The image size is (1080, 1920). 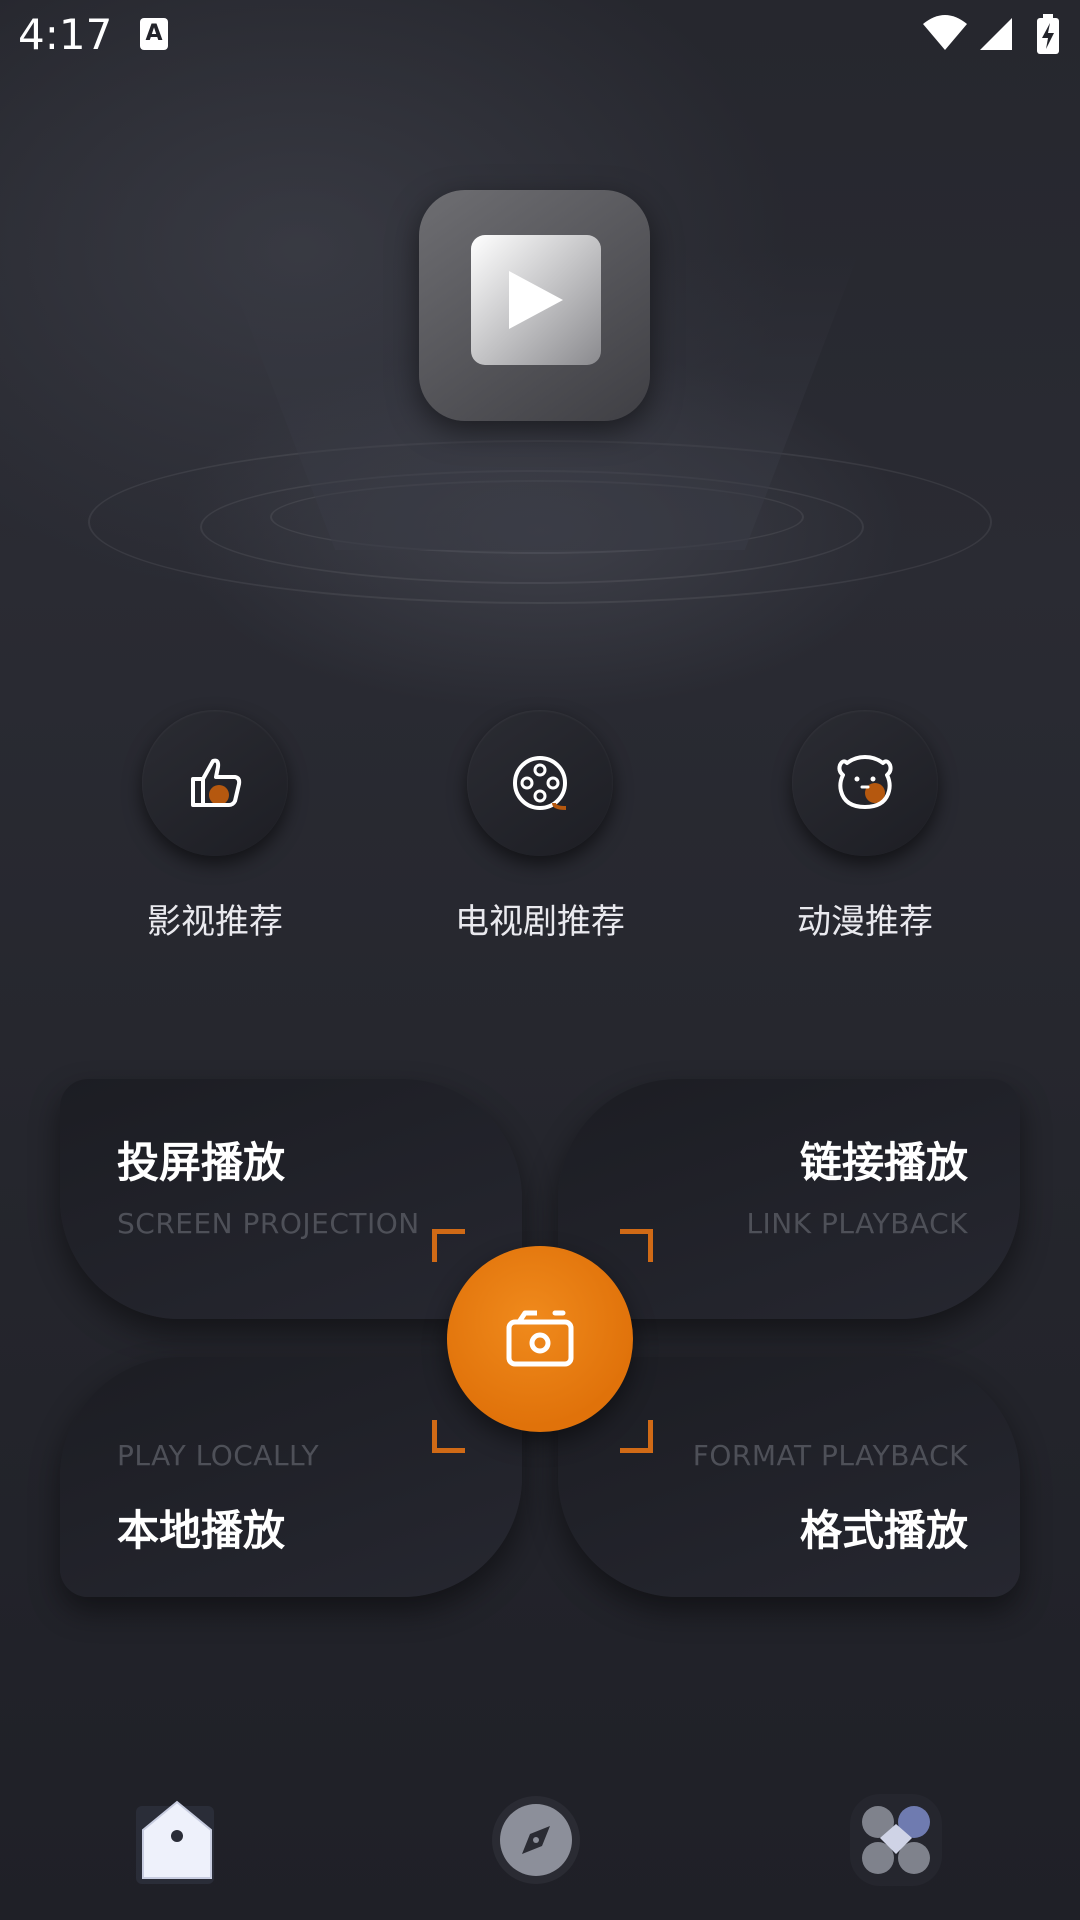 I want to click on nav-more, so click(x=896, y=1840).